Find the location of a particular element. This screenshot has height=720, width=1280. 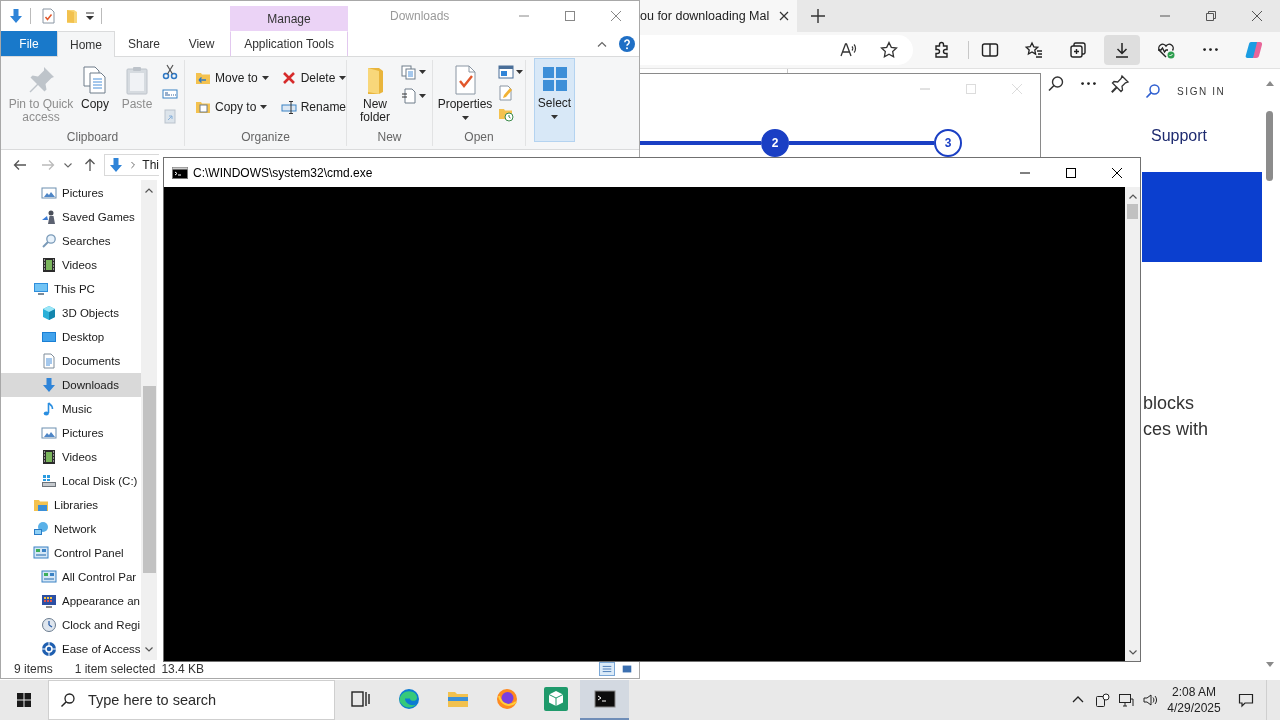

tree-item: Clock and Regi is located at coordinates (71, 625).